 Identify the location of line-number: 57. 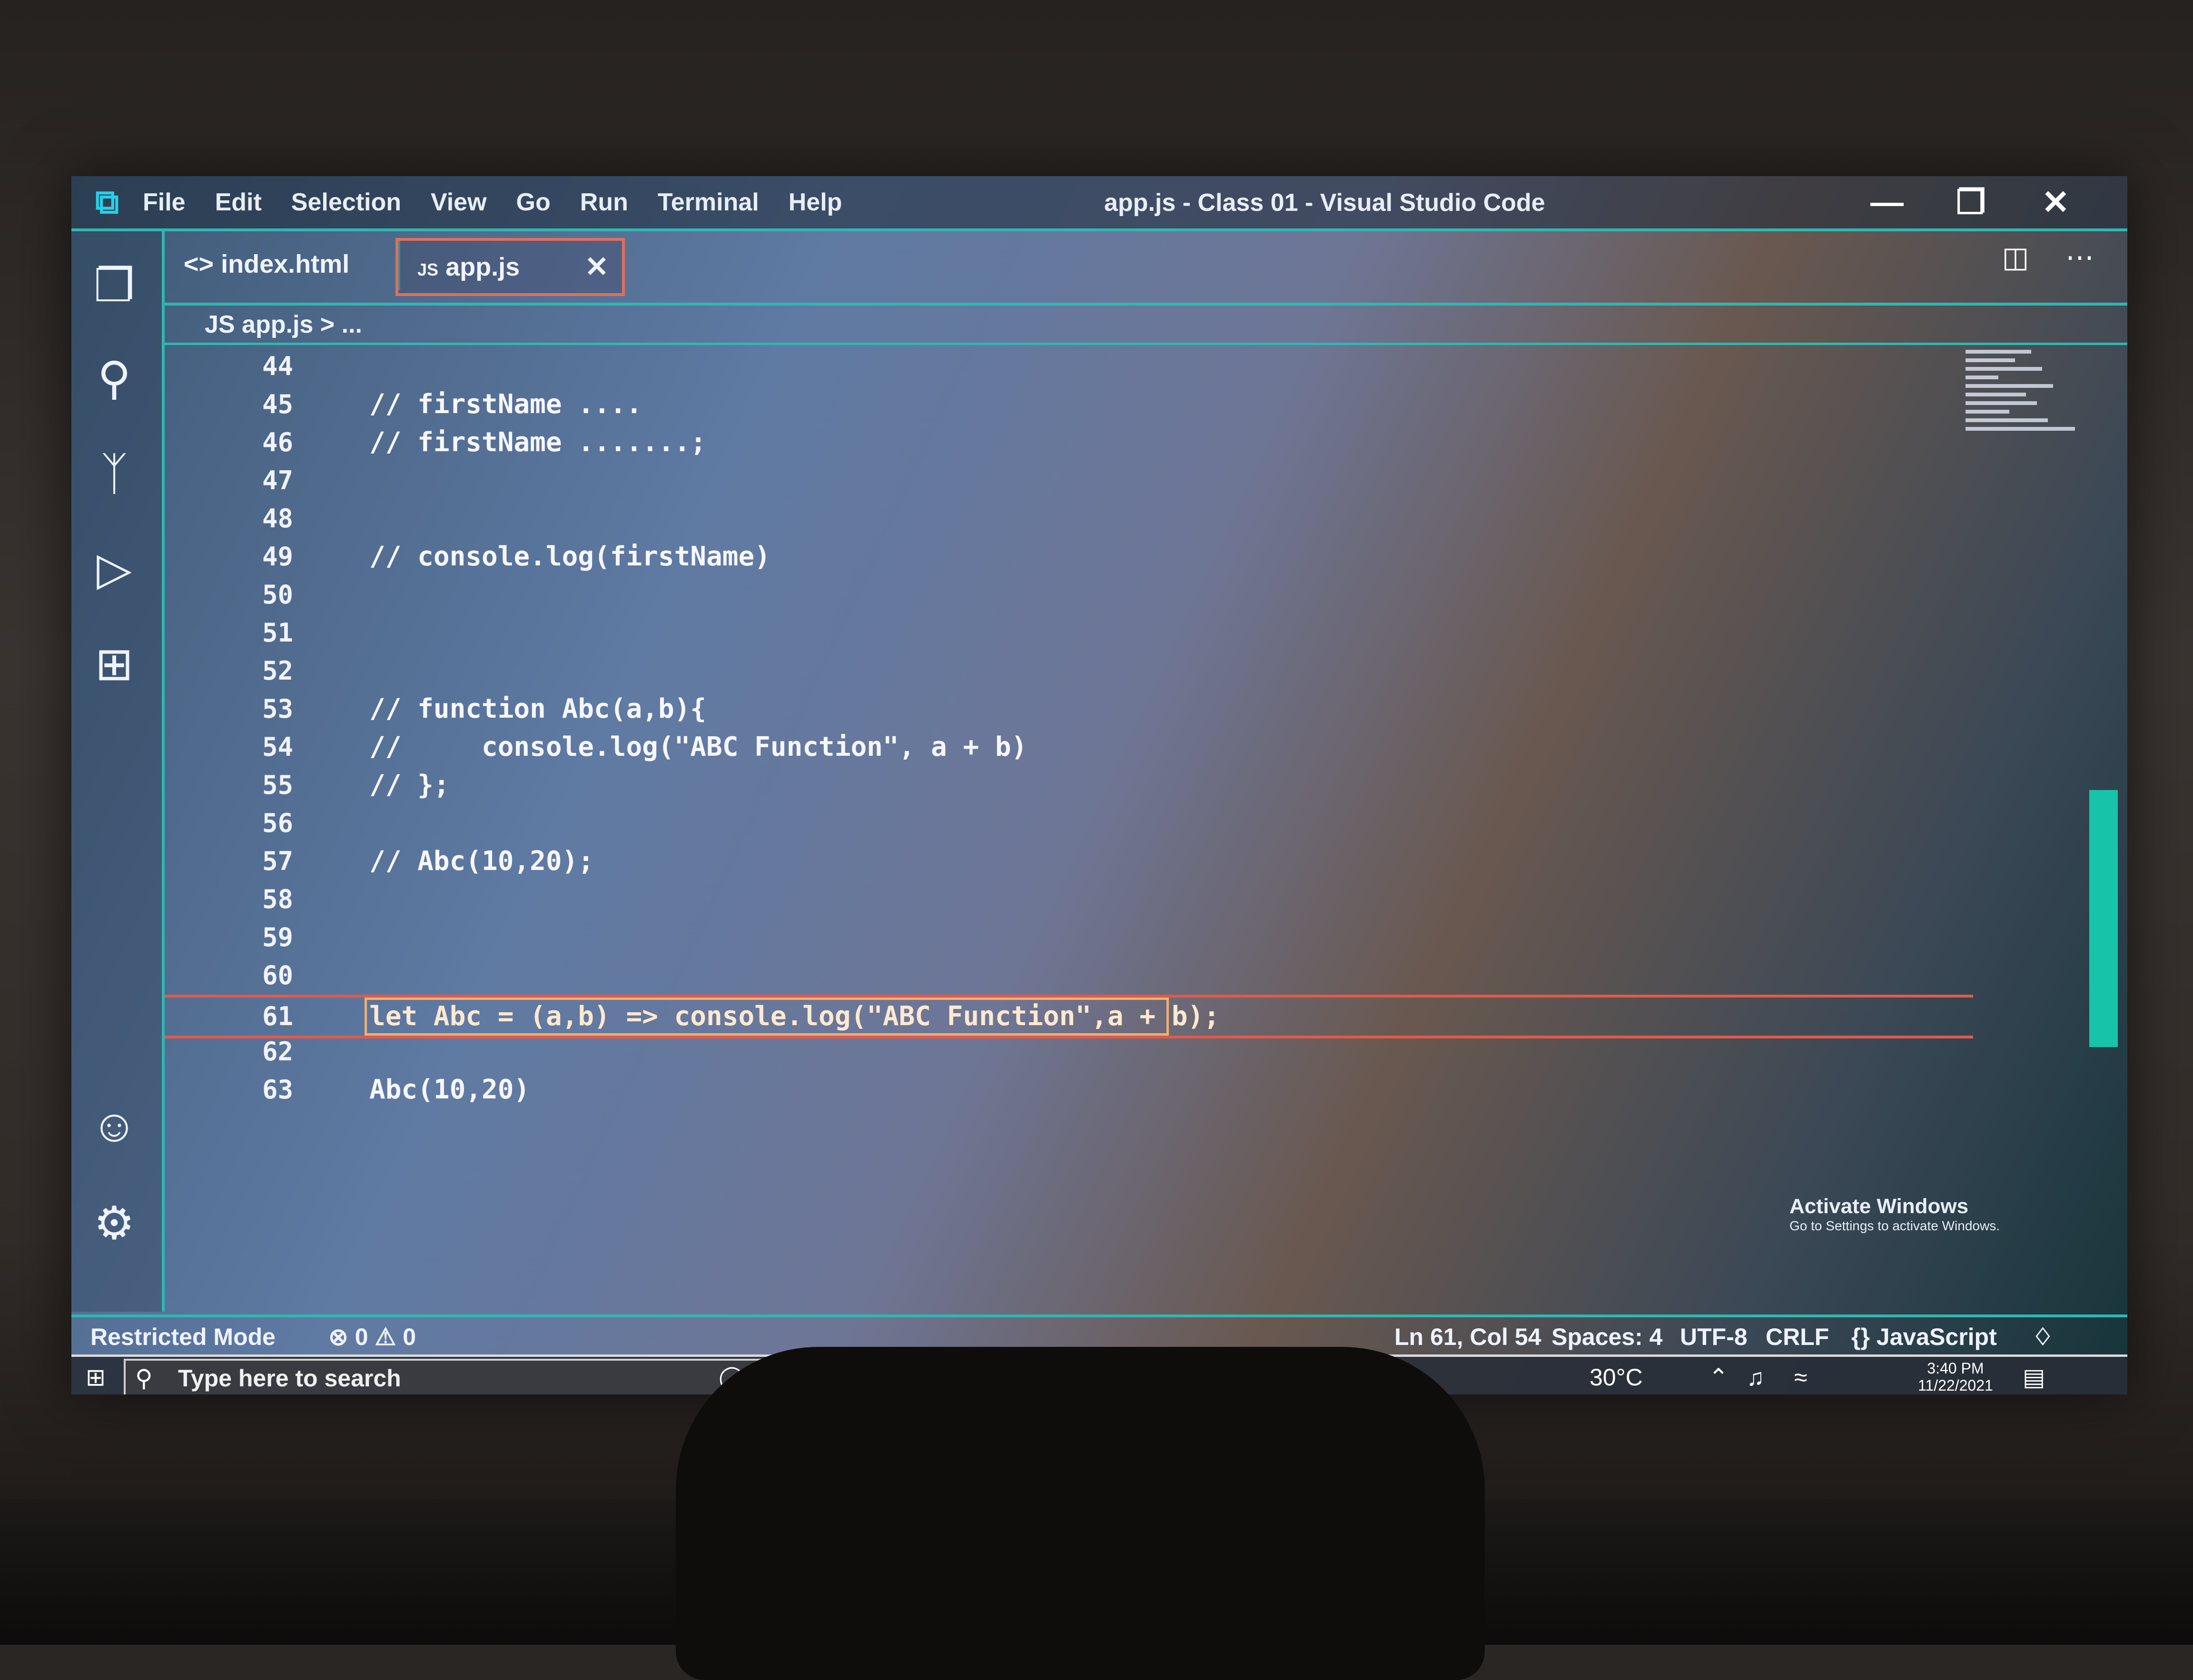
(277, 861).